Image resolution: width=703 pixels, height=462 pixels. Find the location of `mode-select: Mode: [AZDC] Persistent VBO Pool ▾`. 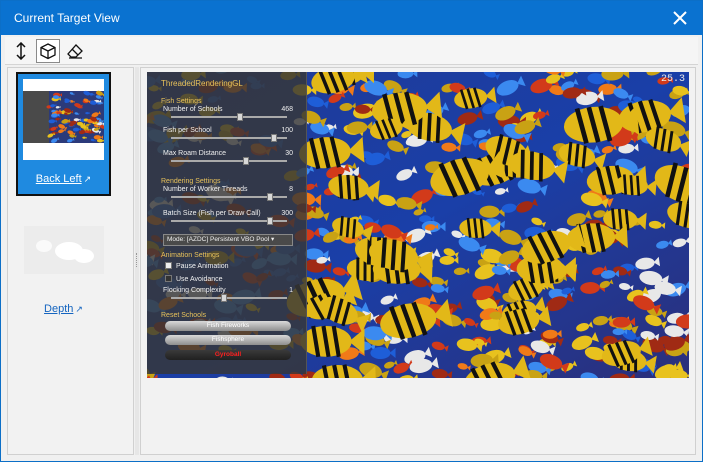

mode-select: Mode: [AZDC] Persistent VBO Pool ▾ is located at coordinates (228, 240).